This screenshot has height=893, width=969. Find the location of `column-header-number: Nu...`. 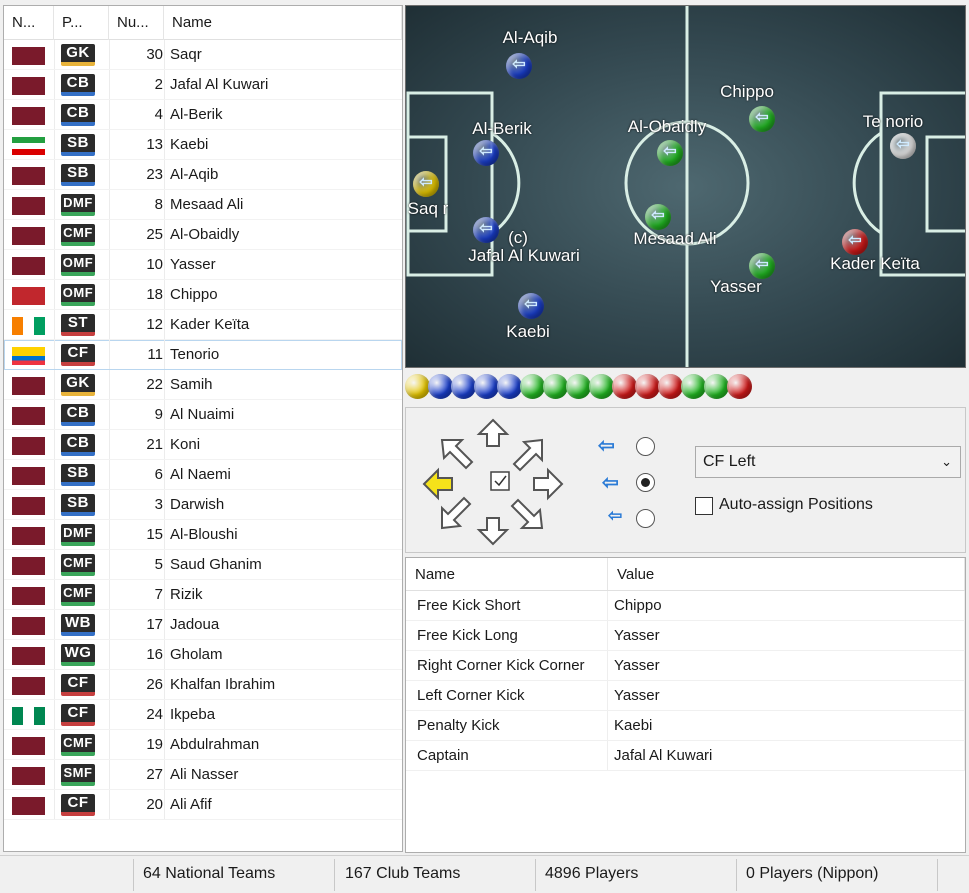

column-header-number: Nu... is located at coordinates (136, 23).